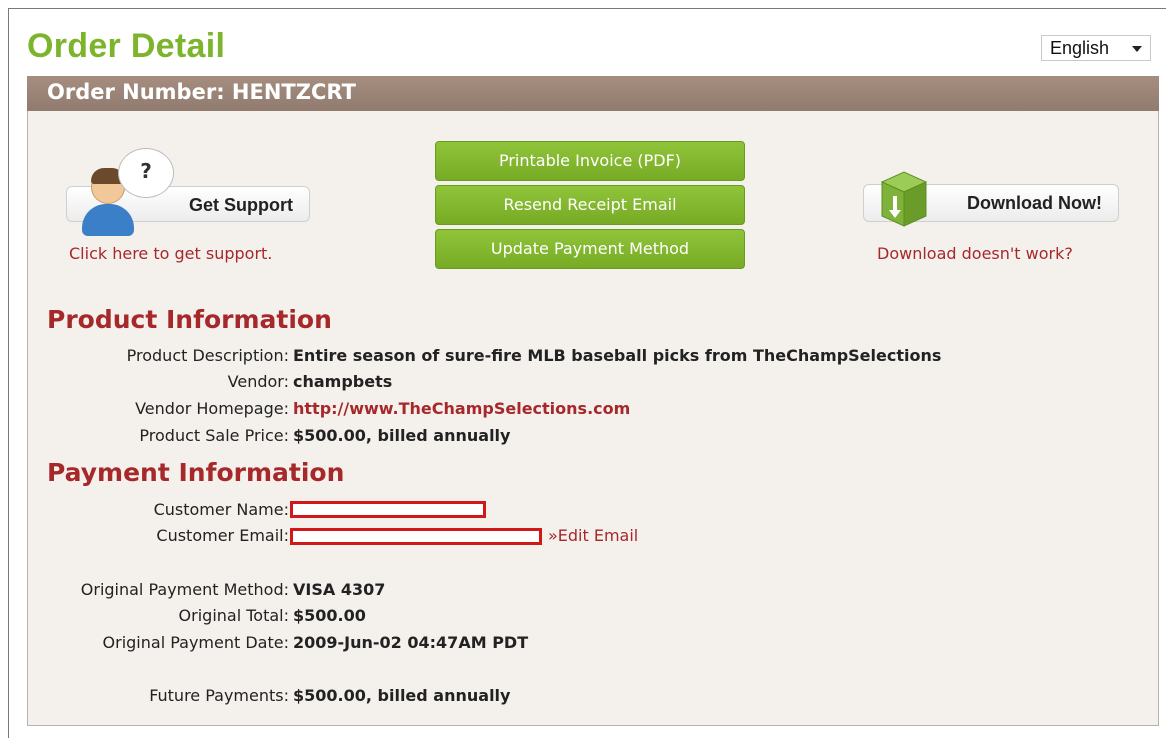 This screenshot has width=1166, height=738. Describe the element at coordinates (593, 93) in the screenshot. I see `order-number-bar: Order Number: HENTZCRT` at that location.